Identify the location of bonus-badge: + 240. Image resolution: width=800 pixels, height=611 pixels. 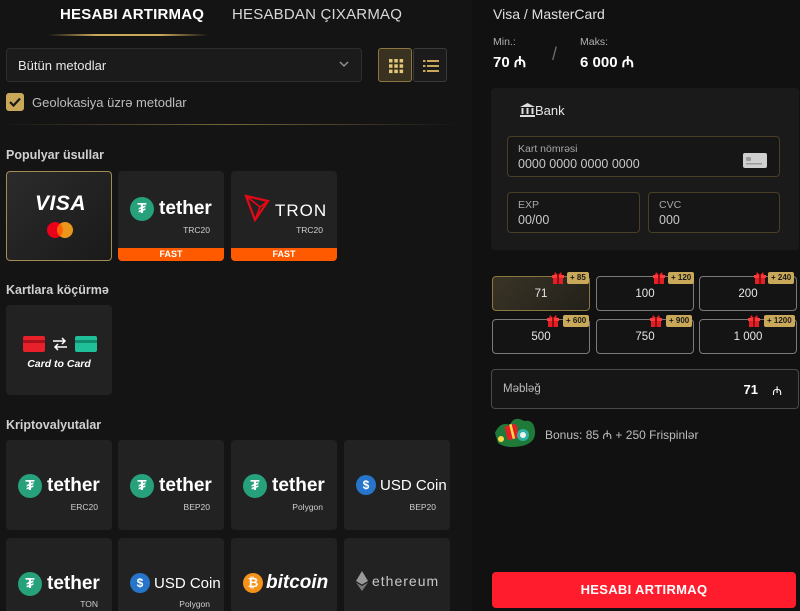
(781, 278).